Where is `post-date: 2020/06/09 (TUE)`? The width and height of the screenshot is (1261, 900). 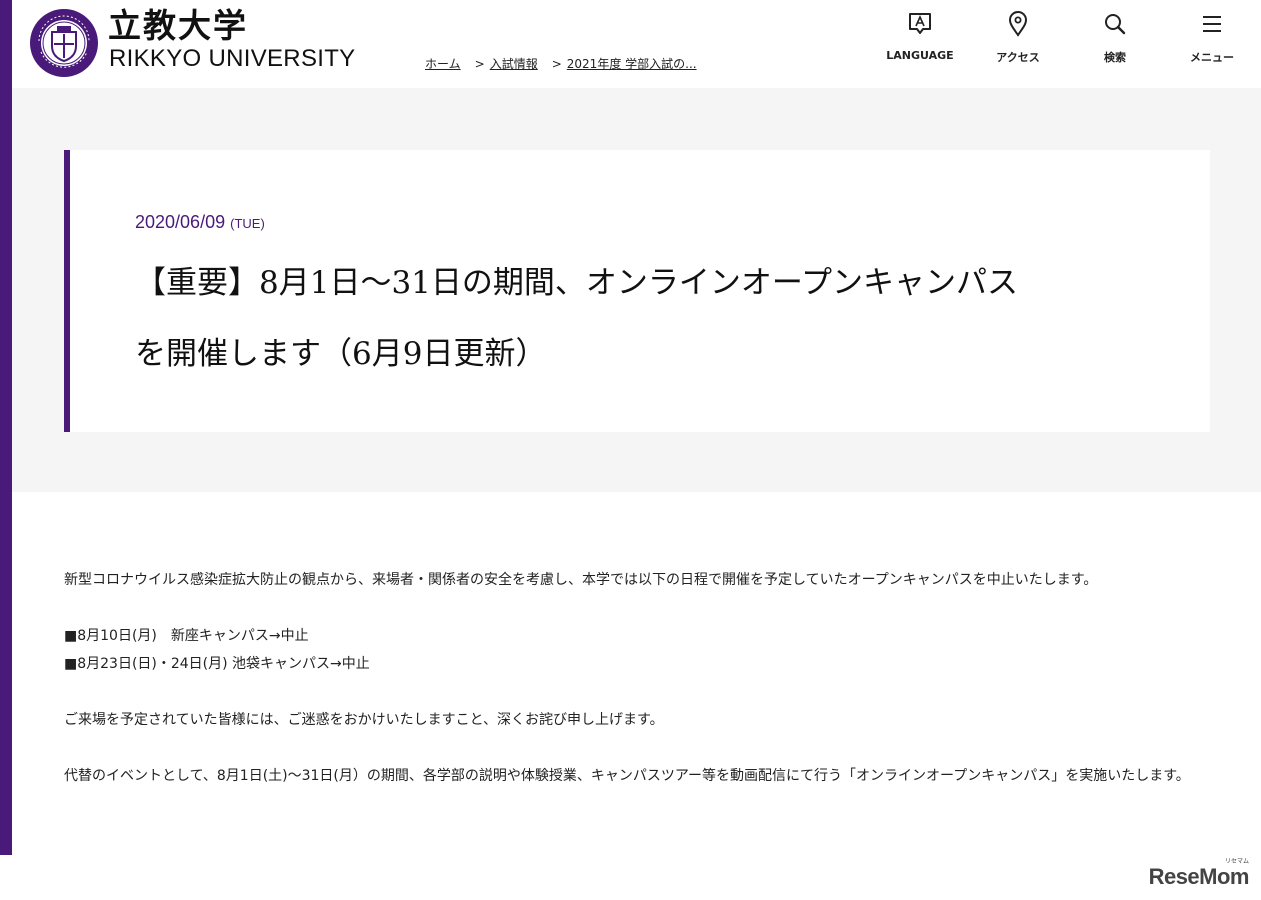 post-date: 2020/06/09 (TUE) is located at coordinates (200, 222).